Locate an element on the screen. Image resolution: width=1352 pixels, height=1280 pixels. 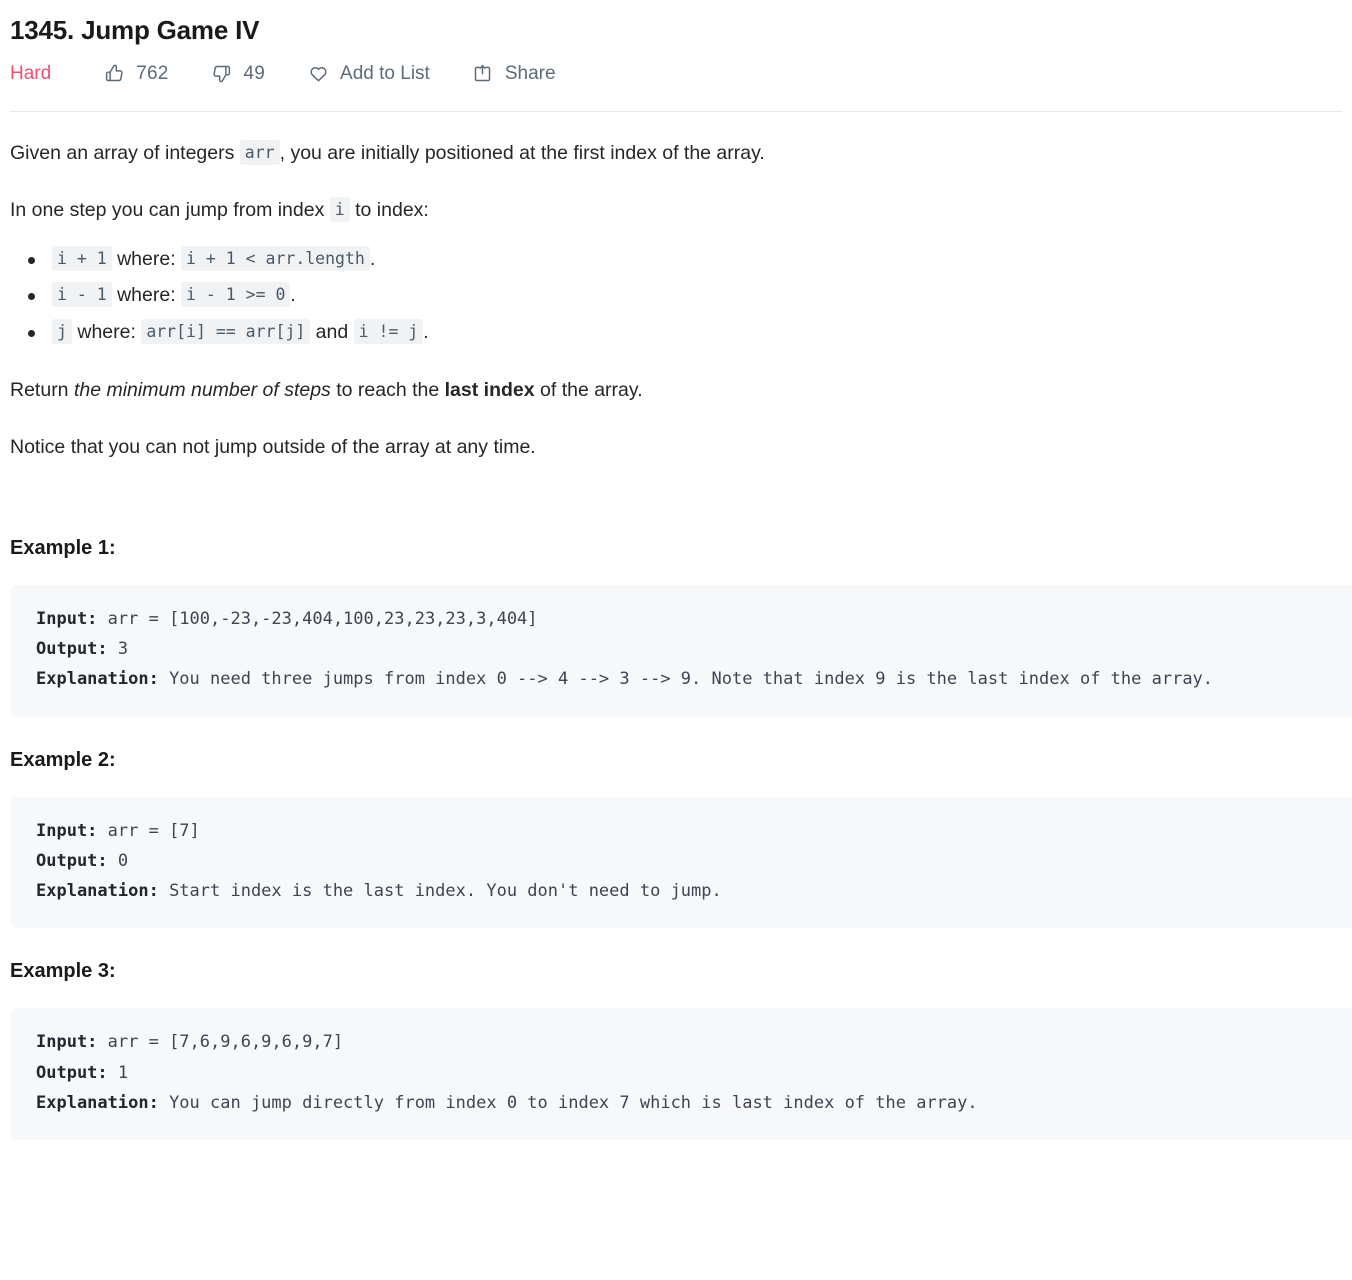
example-2-input-value: arr = [7] is located at coordinates (148, 830).